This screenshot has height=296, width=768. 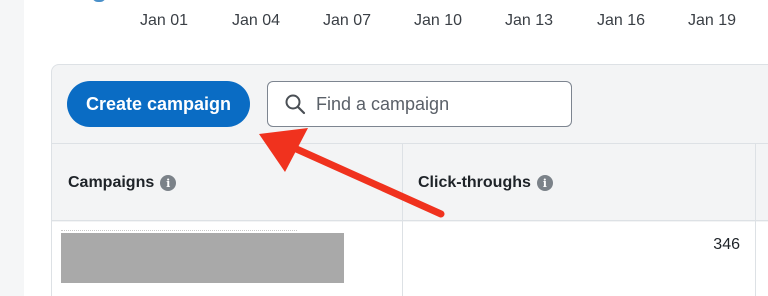 I want to click on column-header-click-throughs: Click-throughs i, so click(x=485, y=183).